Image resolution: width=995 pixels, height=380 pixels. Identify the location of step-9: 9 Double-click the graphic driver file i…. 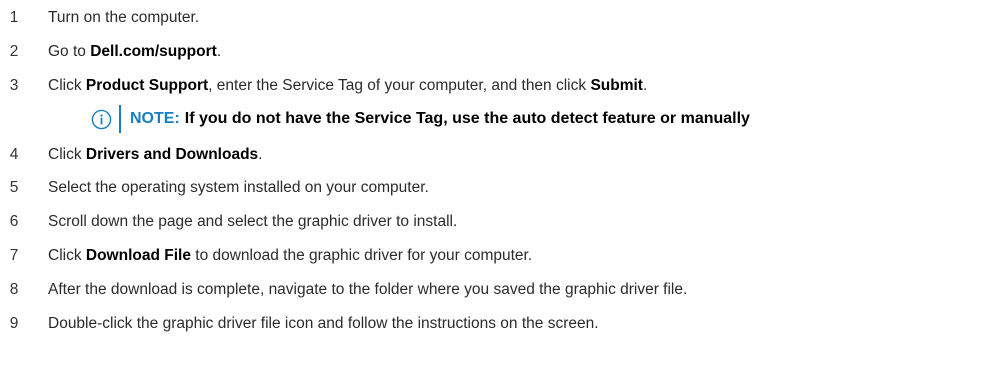
(299, 324).